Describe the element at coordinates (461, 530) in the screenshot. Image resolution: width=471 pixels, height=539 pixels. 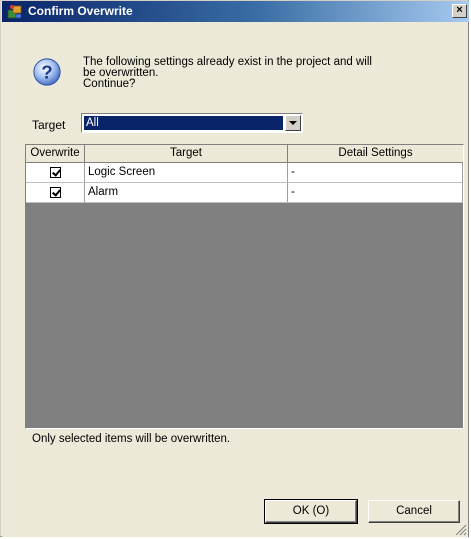
I see `resize-grip-icon` at that location.